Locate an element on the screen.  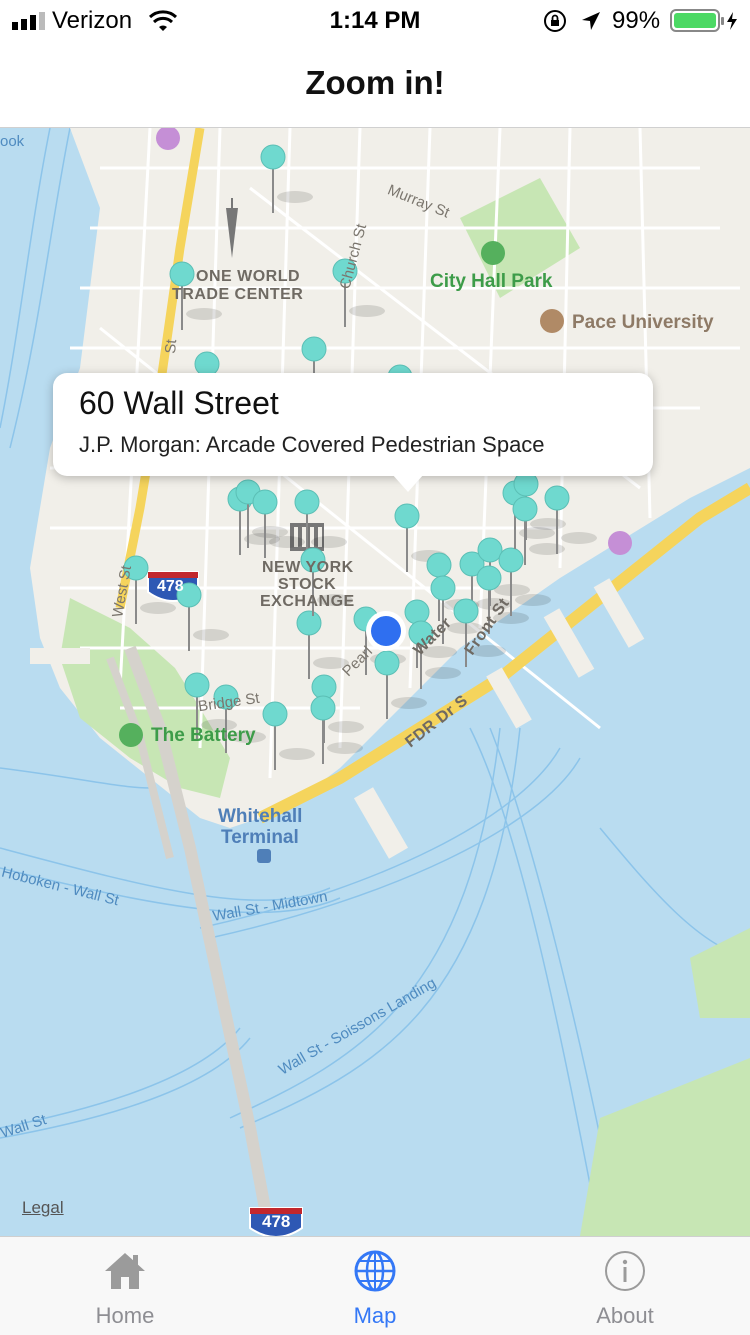
tab-about: About is located at coordinates (625, 1286).